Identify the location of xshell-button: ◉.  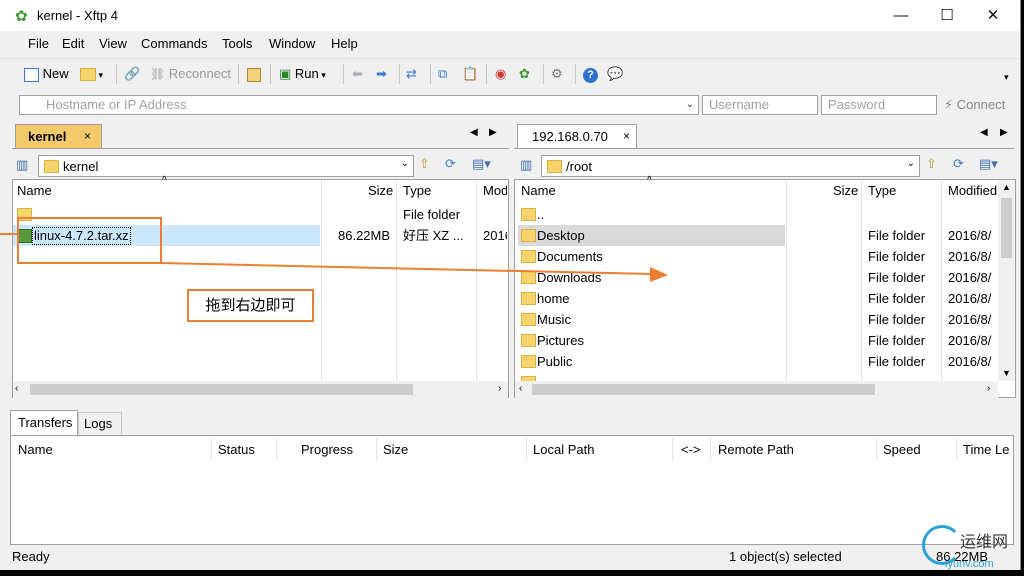
(500, 74).